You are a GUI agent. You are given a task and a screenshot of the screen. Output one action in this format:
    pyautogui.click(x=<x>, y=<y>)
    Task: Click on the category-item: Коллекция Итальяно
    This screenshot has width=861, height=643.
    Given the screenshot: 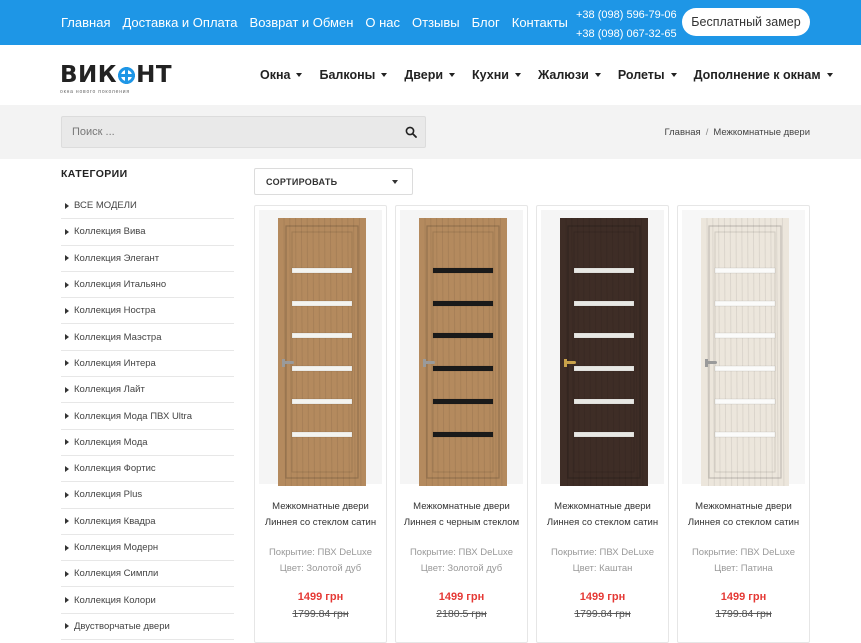 What is the action you would take?
    pyautogui.click(x=147, y=285)
    